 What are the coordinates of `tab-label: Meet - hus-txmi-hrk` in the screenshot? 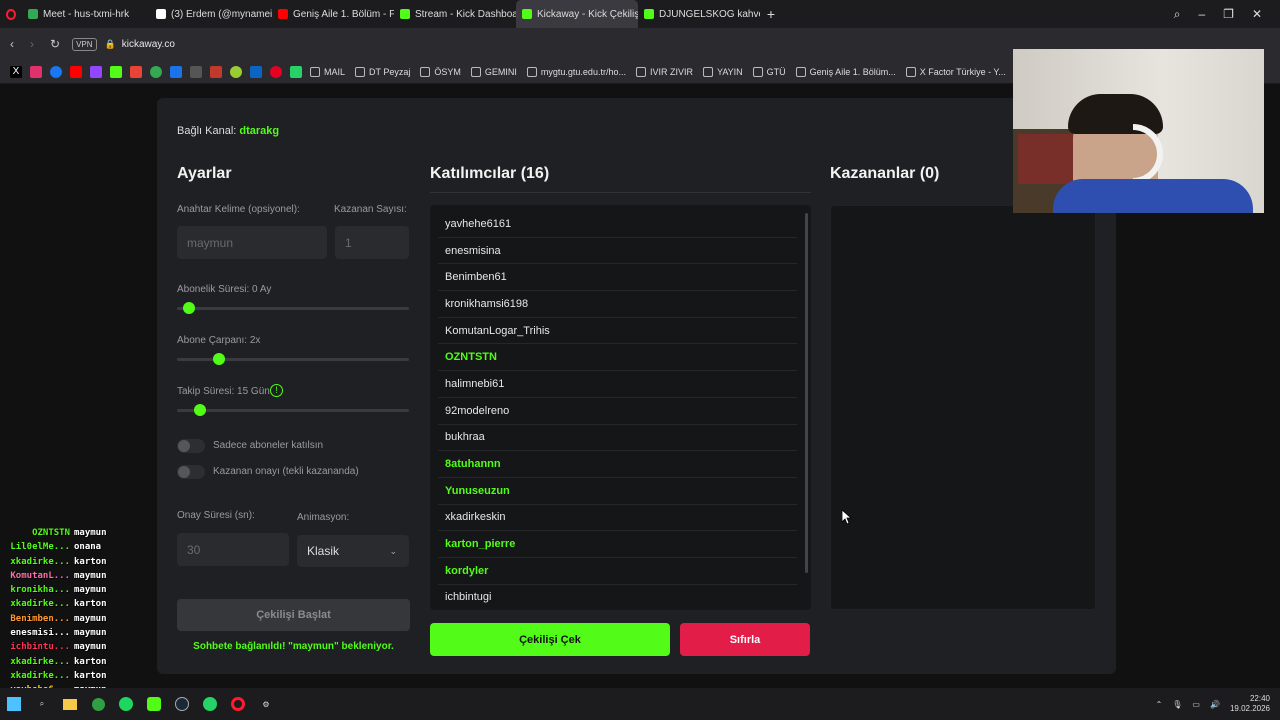 It's located at (86, 14).